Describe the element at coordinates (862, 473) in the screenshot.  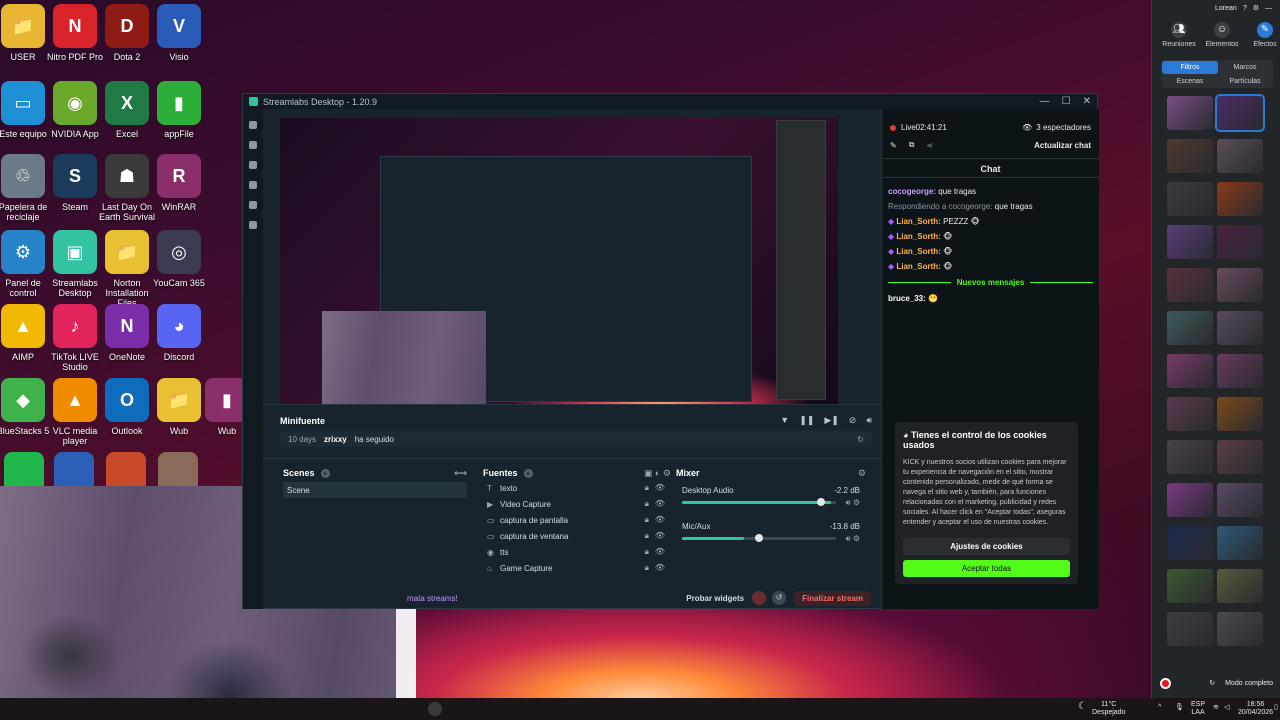
I see `mixer-settings-icon: ⚙` at that location.